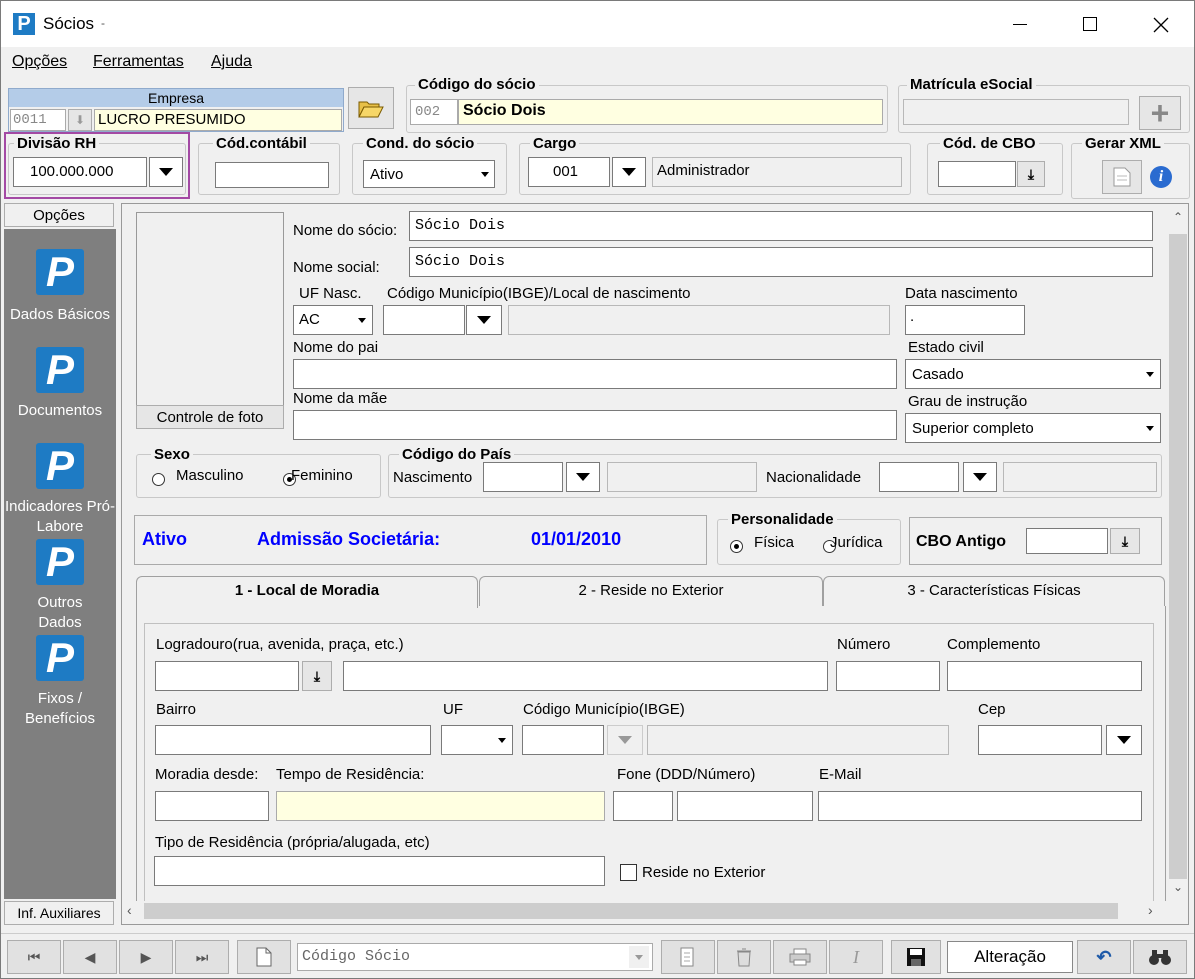 The image size is (1195, 979). What do you see at coordinates (60, 466) in the screenshot?
I see `sidebar-item-indicadores: P` at bounding box center [60, 466].